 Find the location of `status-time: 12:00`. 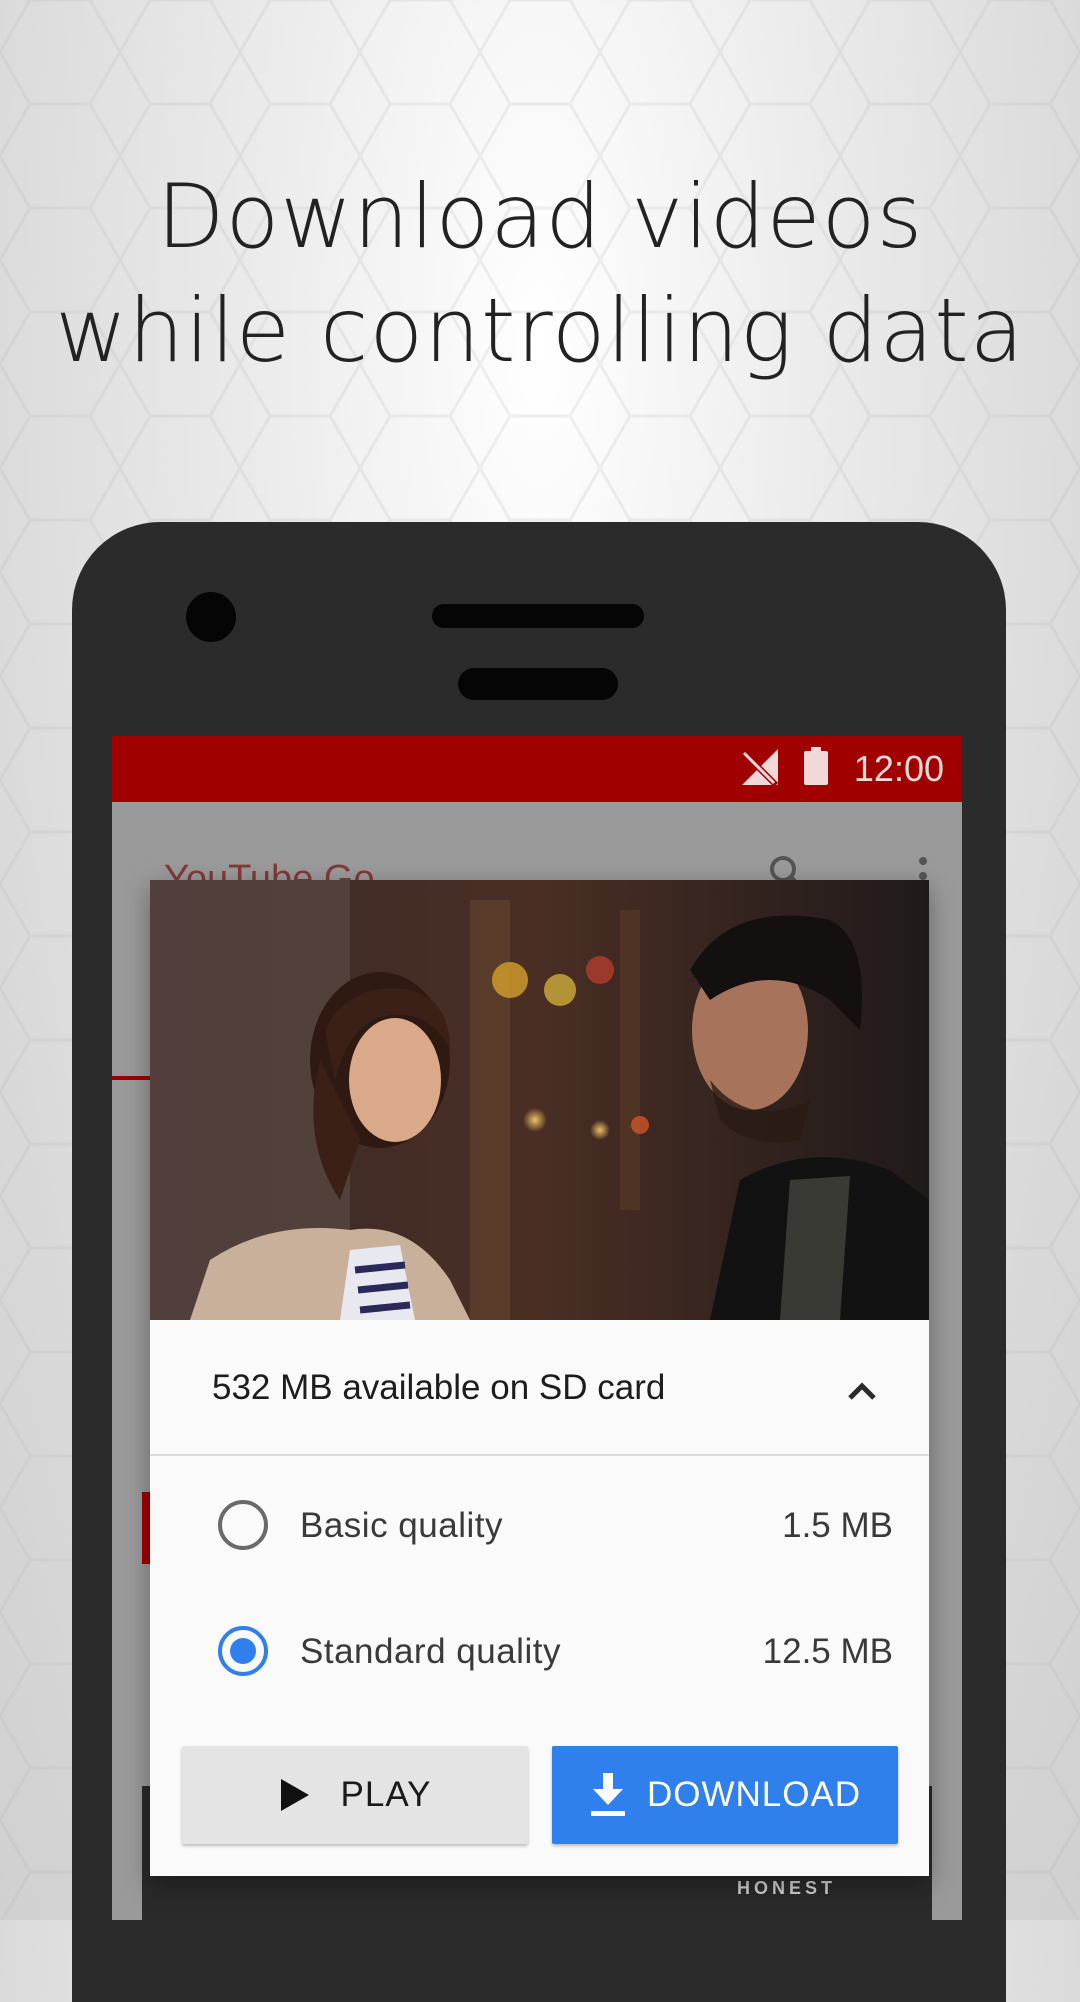

status-time: 12:00 is located at coordinates (898, 768).